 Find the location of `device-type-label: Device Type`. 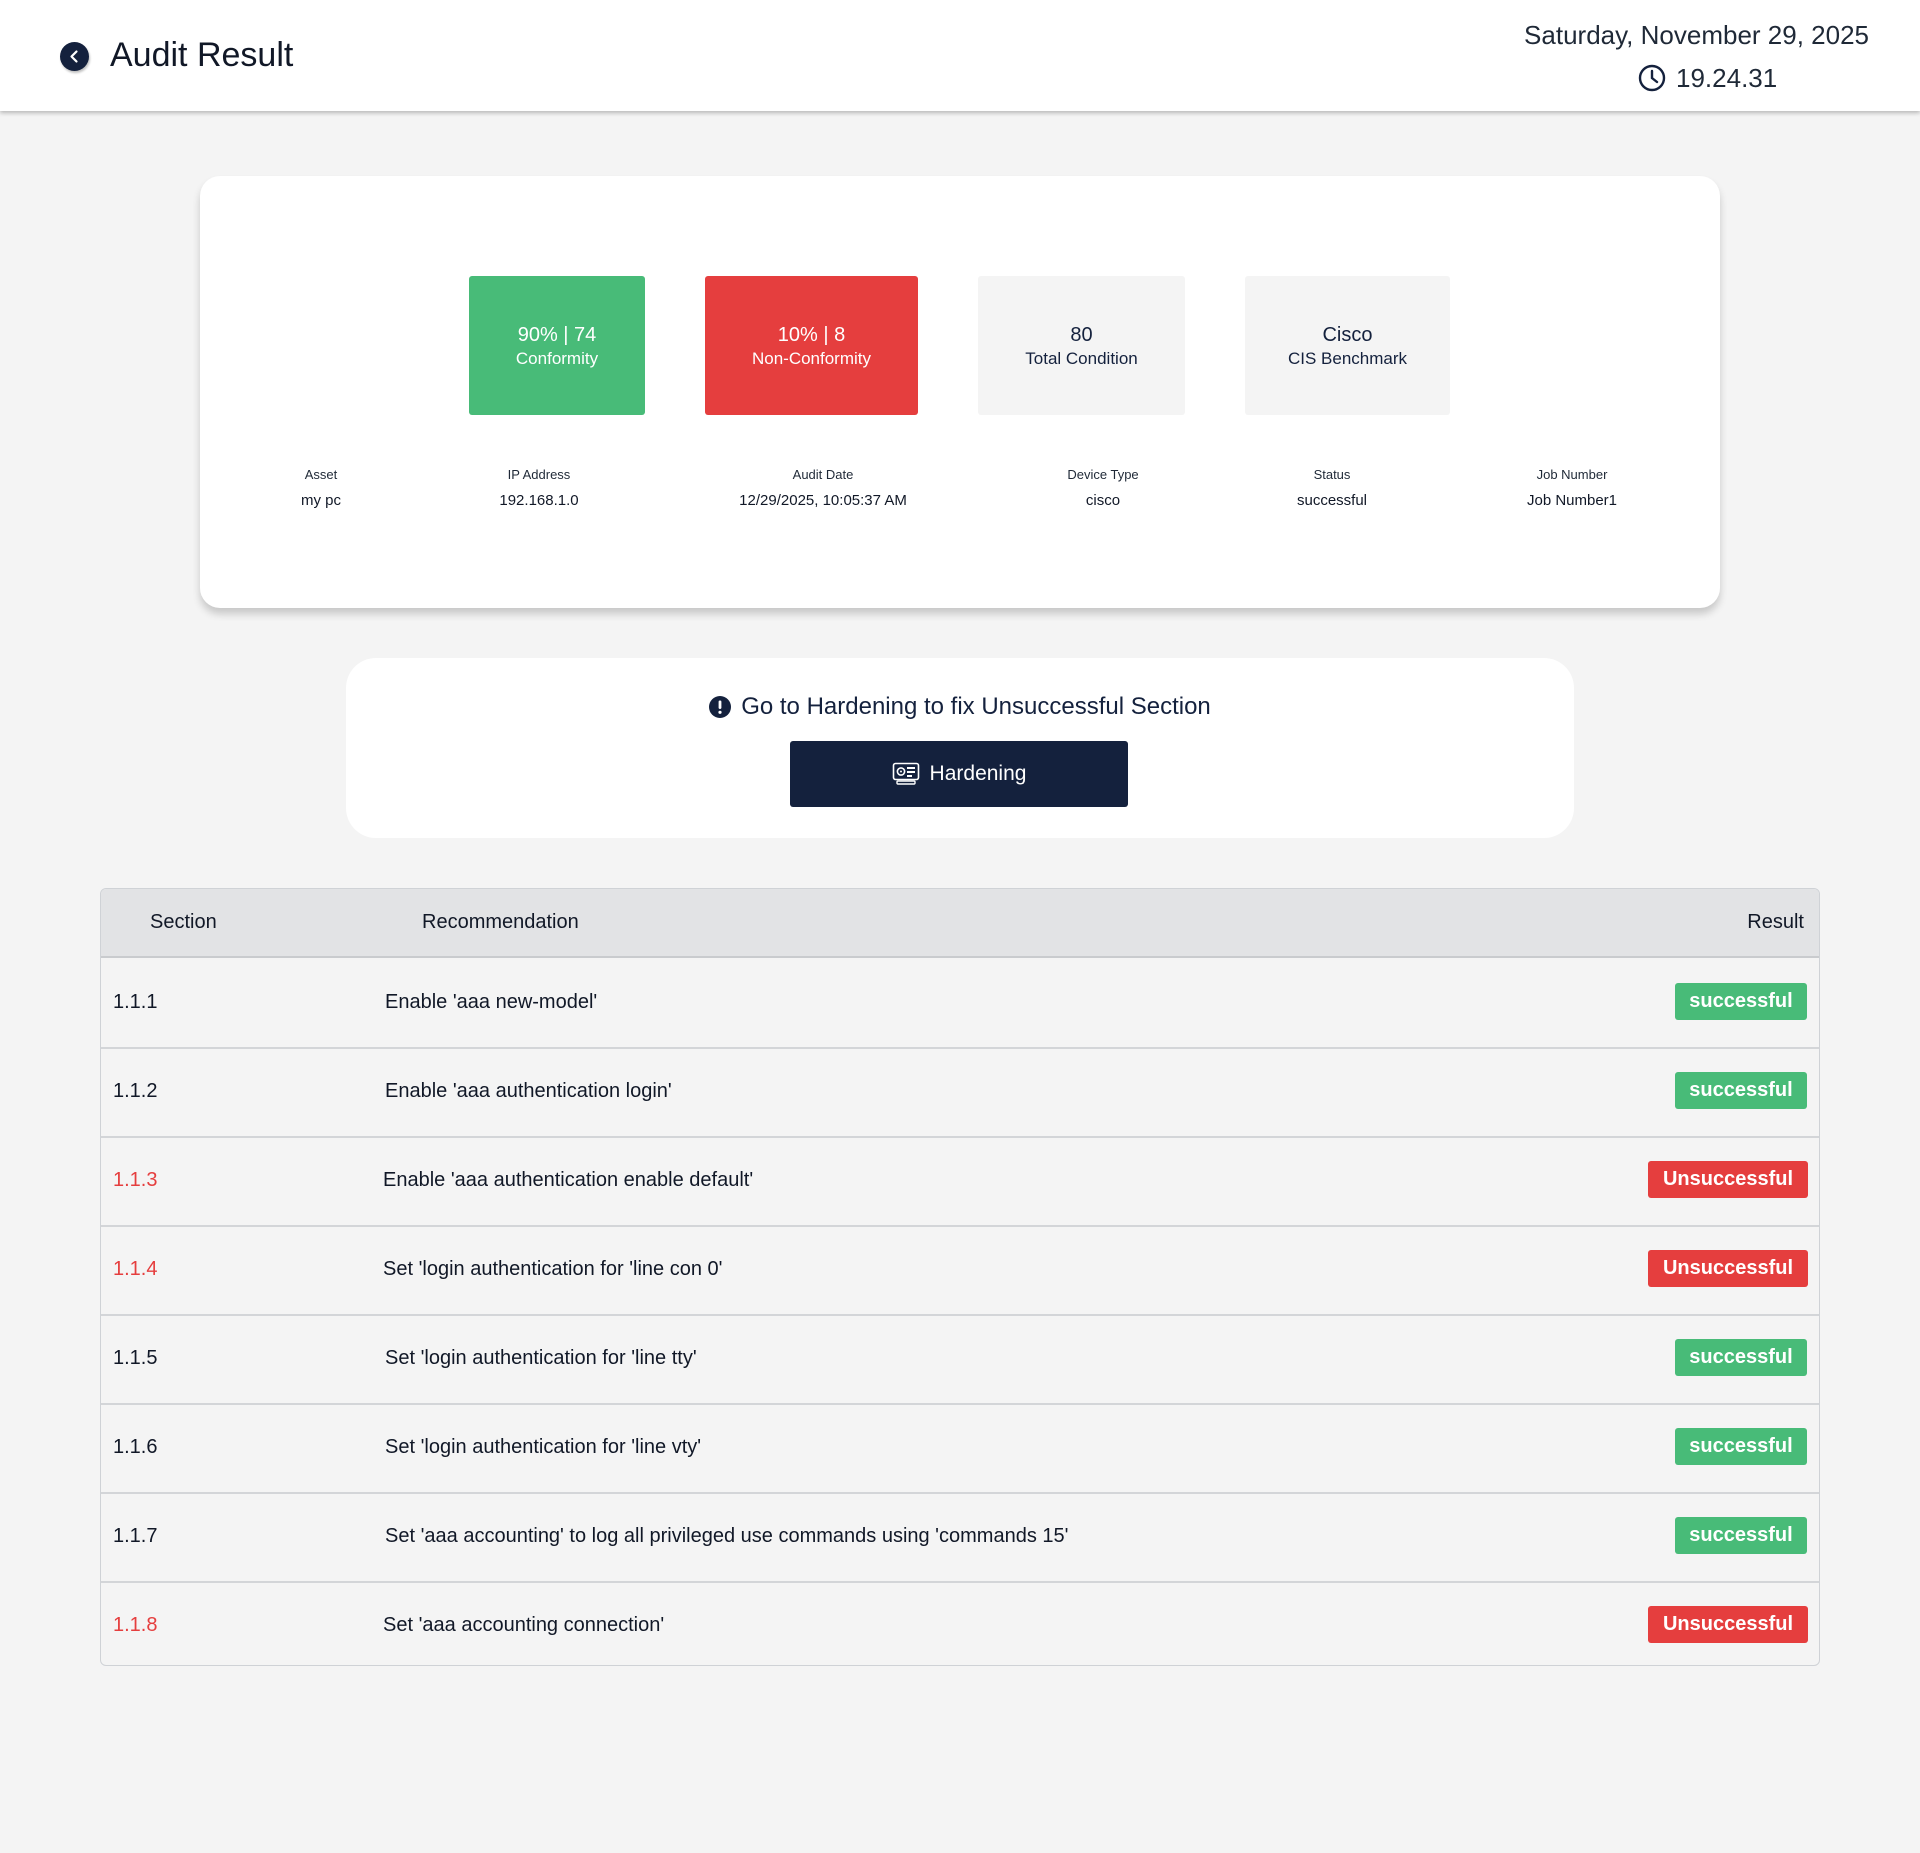

device-type-label: Device Type is located at coordinates (1103, 474).